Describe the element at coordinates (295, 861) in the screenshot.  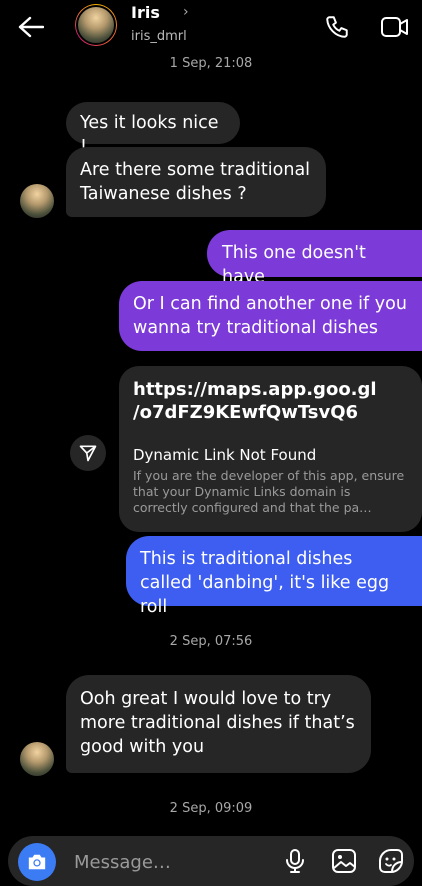
I see `microphone-icon` at that location.